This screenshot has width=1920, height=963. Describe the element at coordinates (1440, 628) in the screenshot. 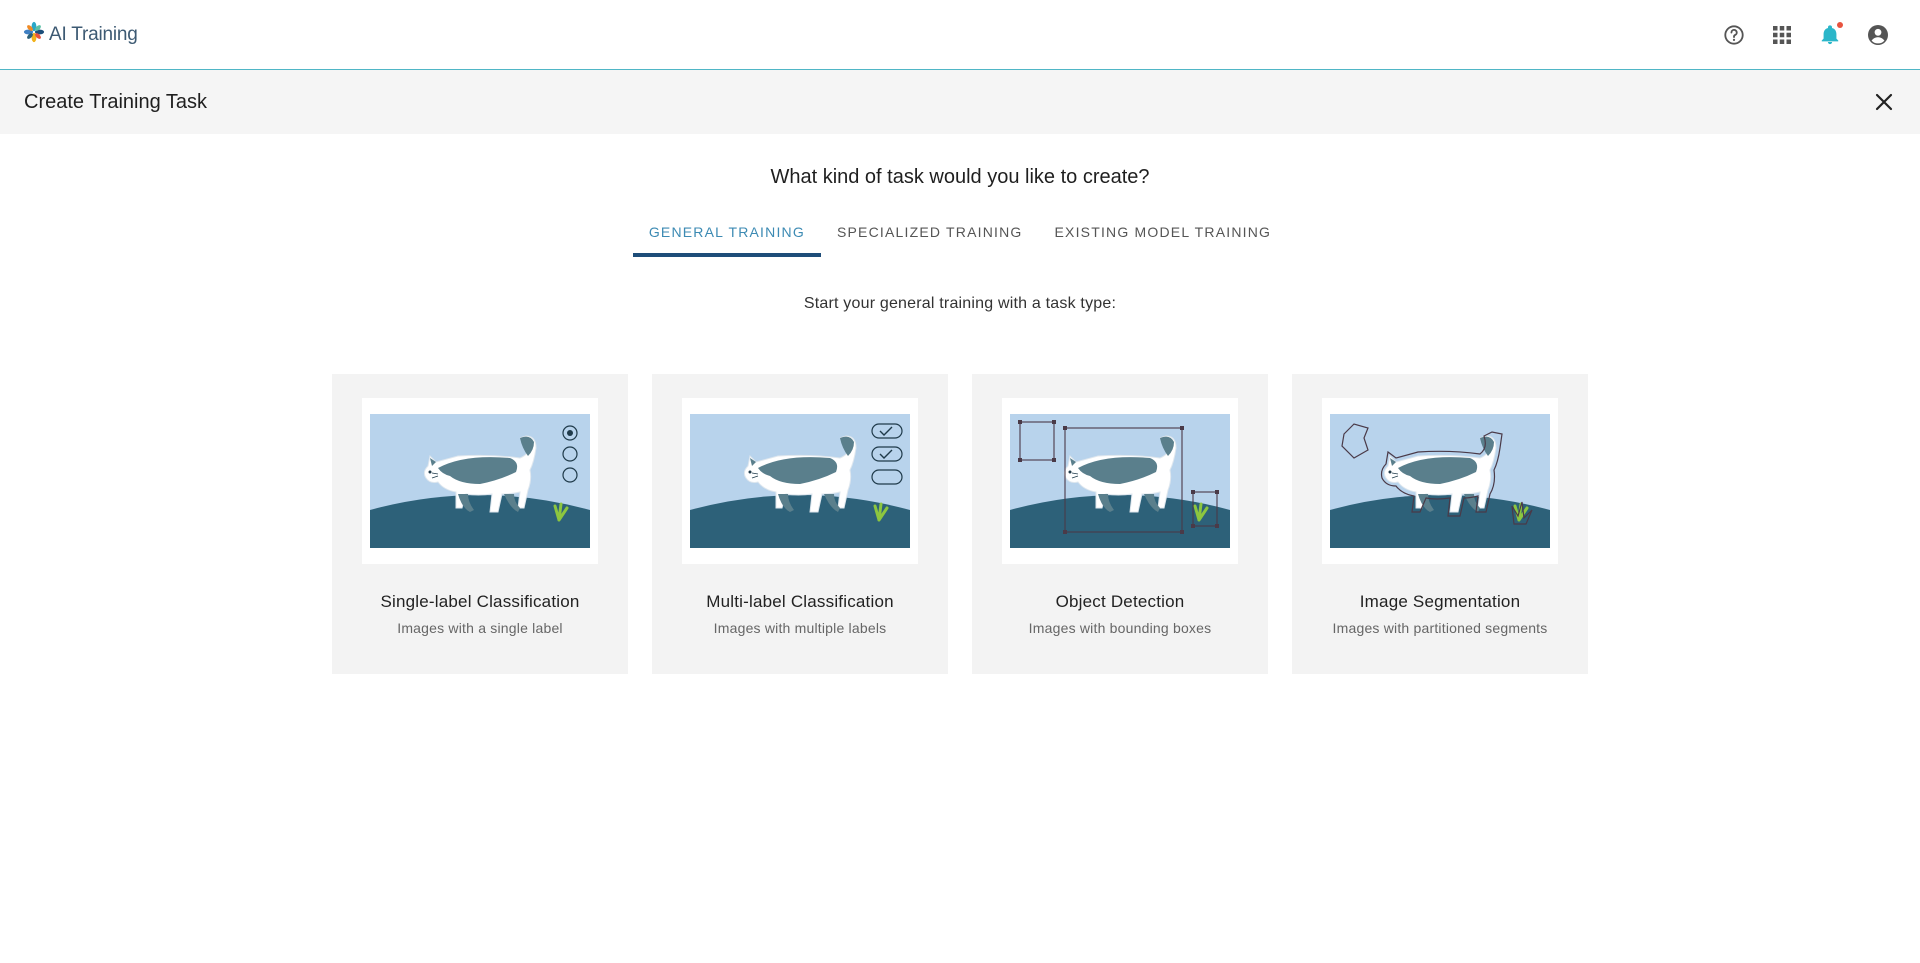

I see `card-description: Images with partitioned segments` at that location.